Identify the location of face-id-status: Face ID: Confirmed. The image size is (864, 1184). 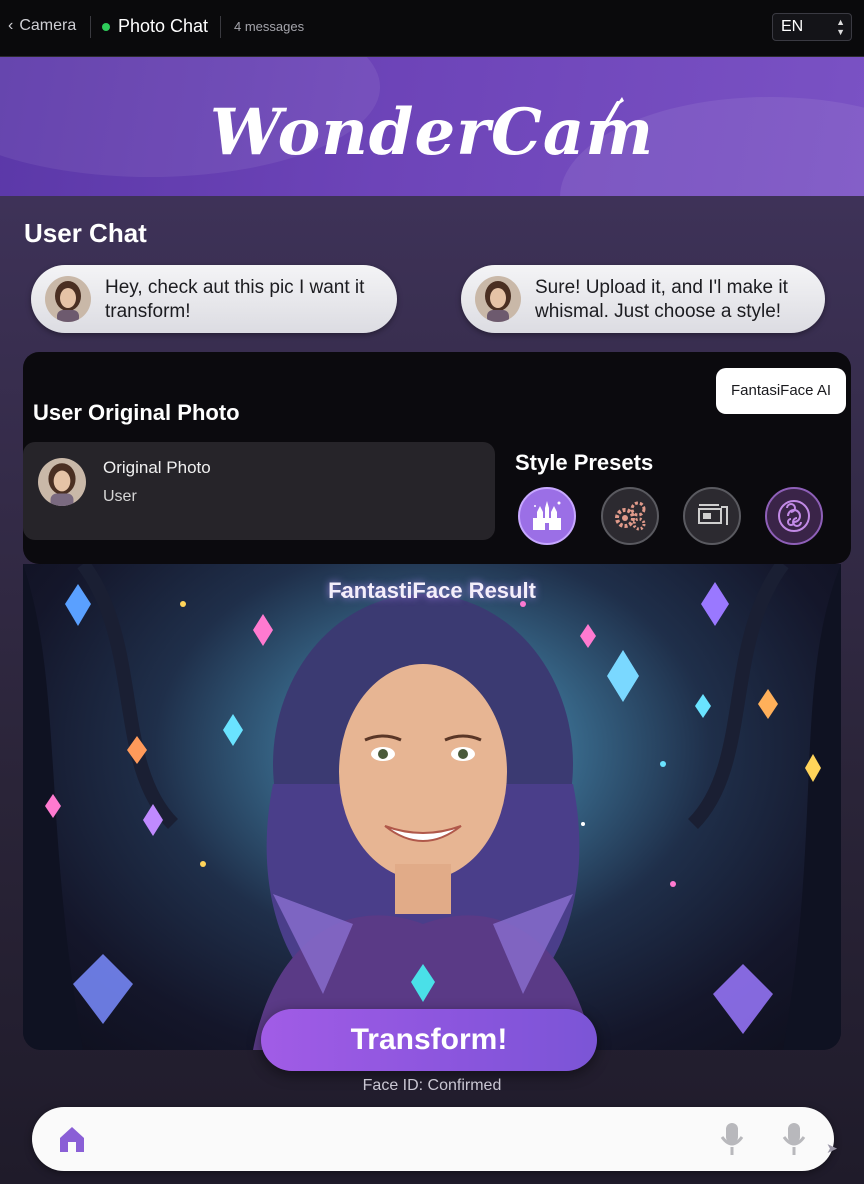
(432, 1085).